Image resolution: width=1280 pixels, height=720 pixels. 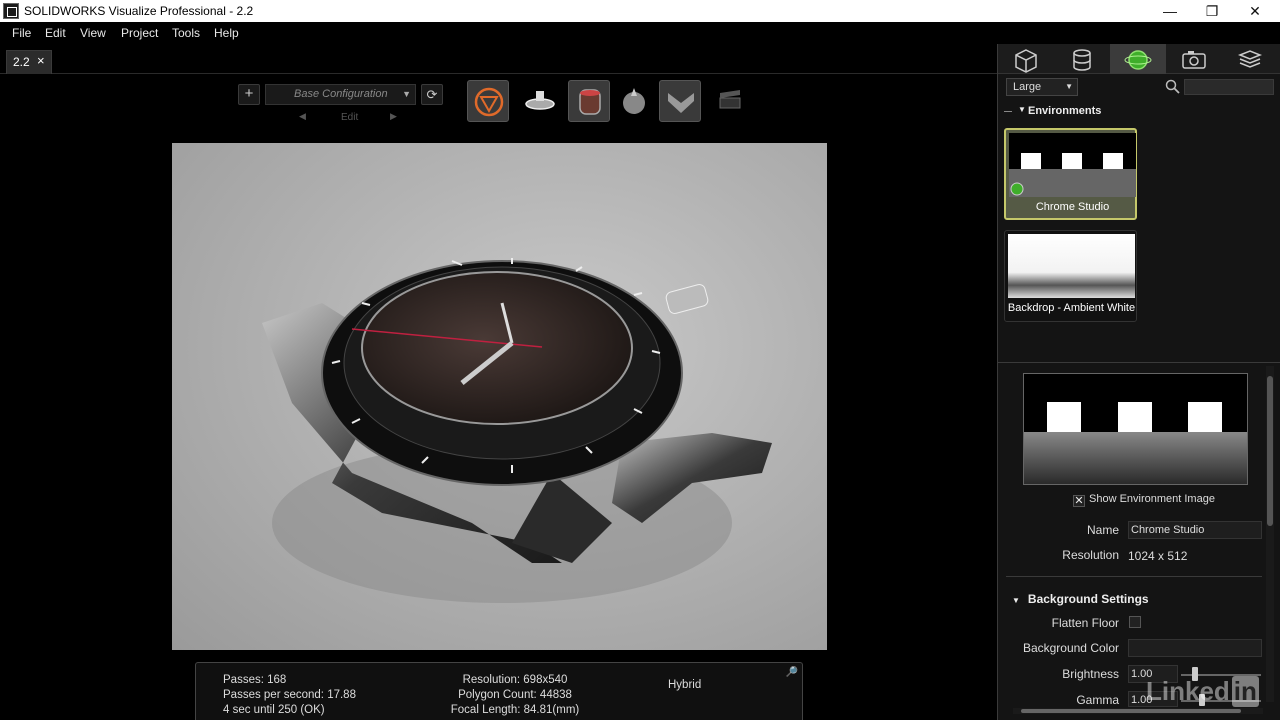 What do you see at coordinates (139, 33) in the screenshot?
I see `menu-project: Project` at bounding box center [139, 33].